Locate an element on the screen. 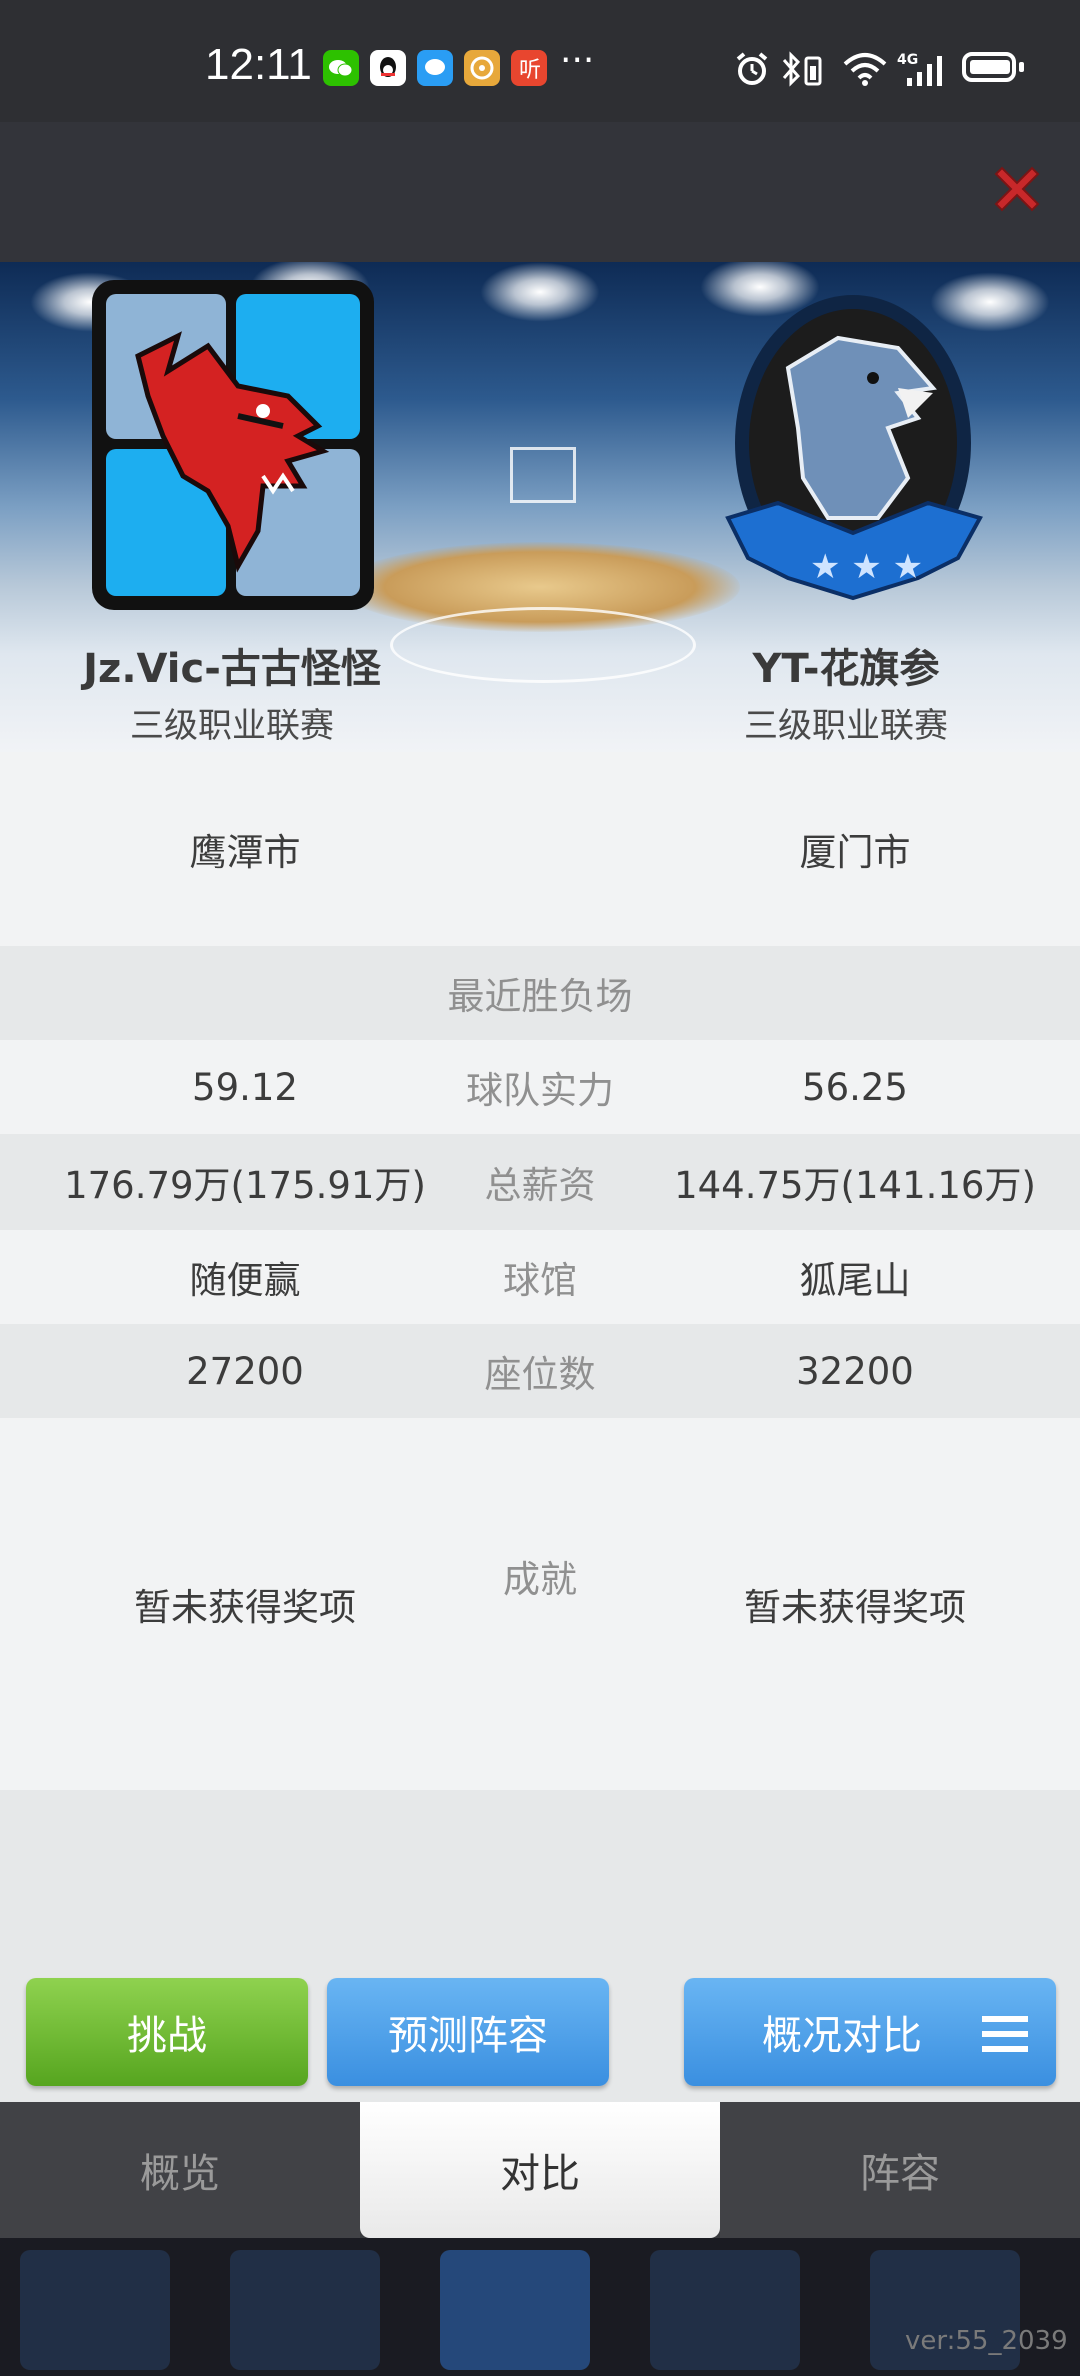 The image size is (1080, 2376). message-icon is located at coordinates (435, 68).